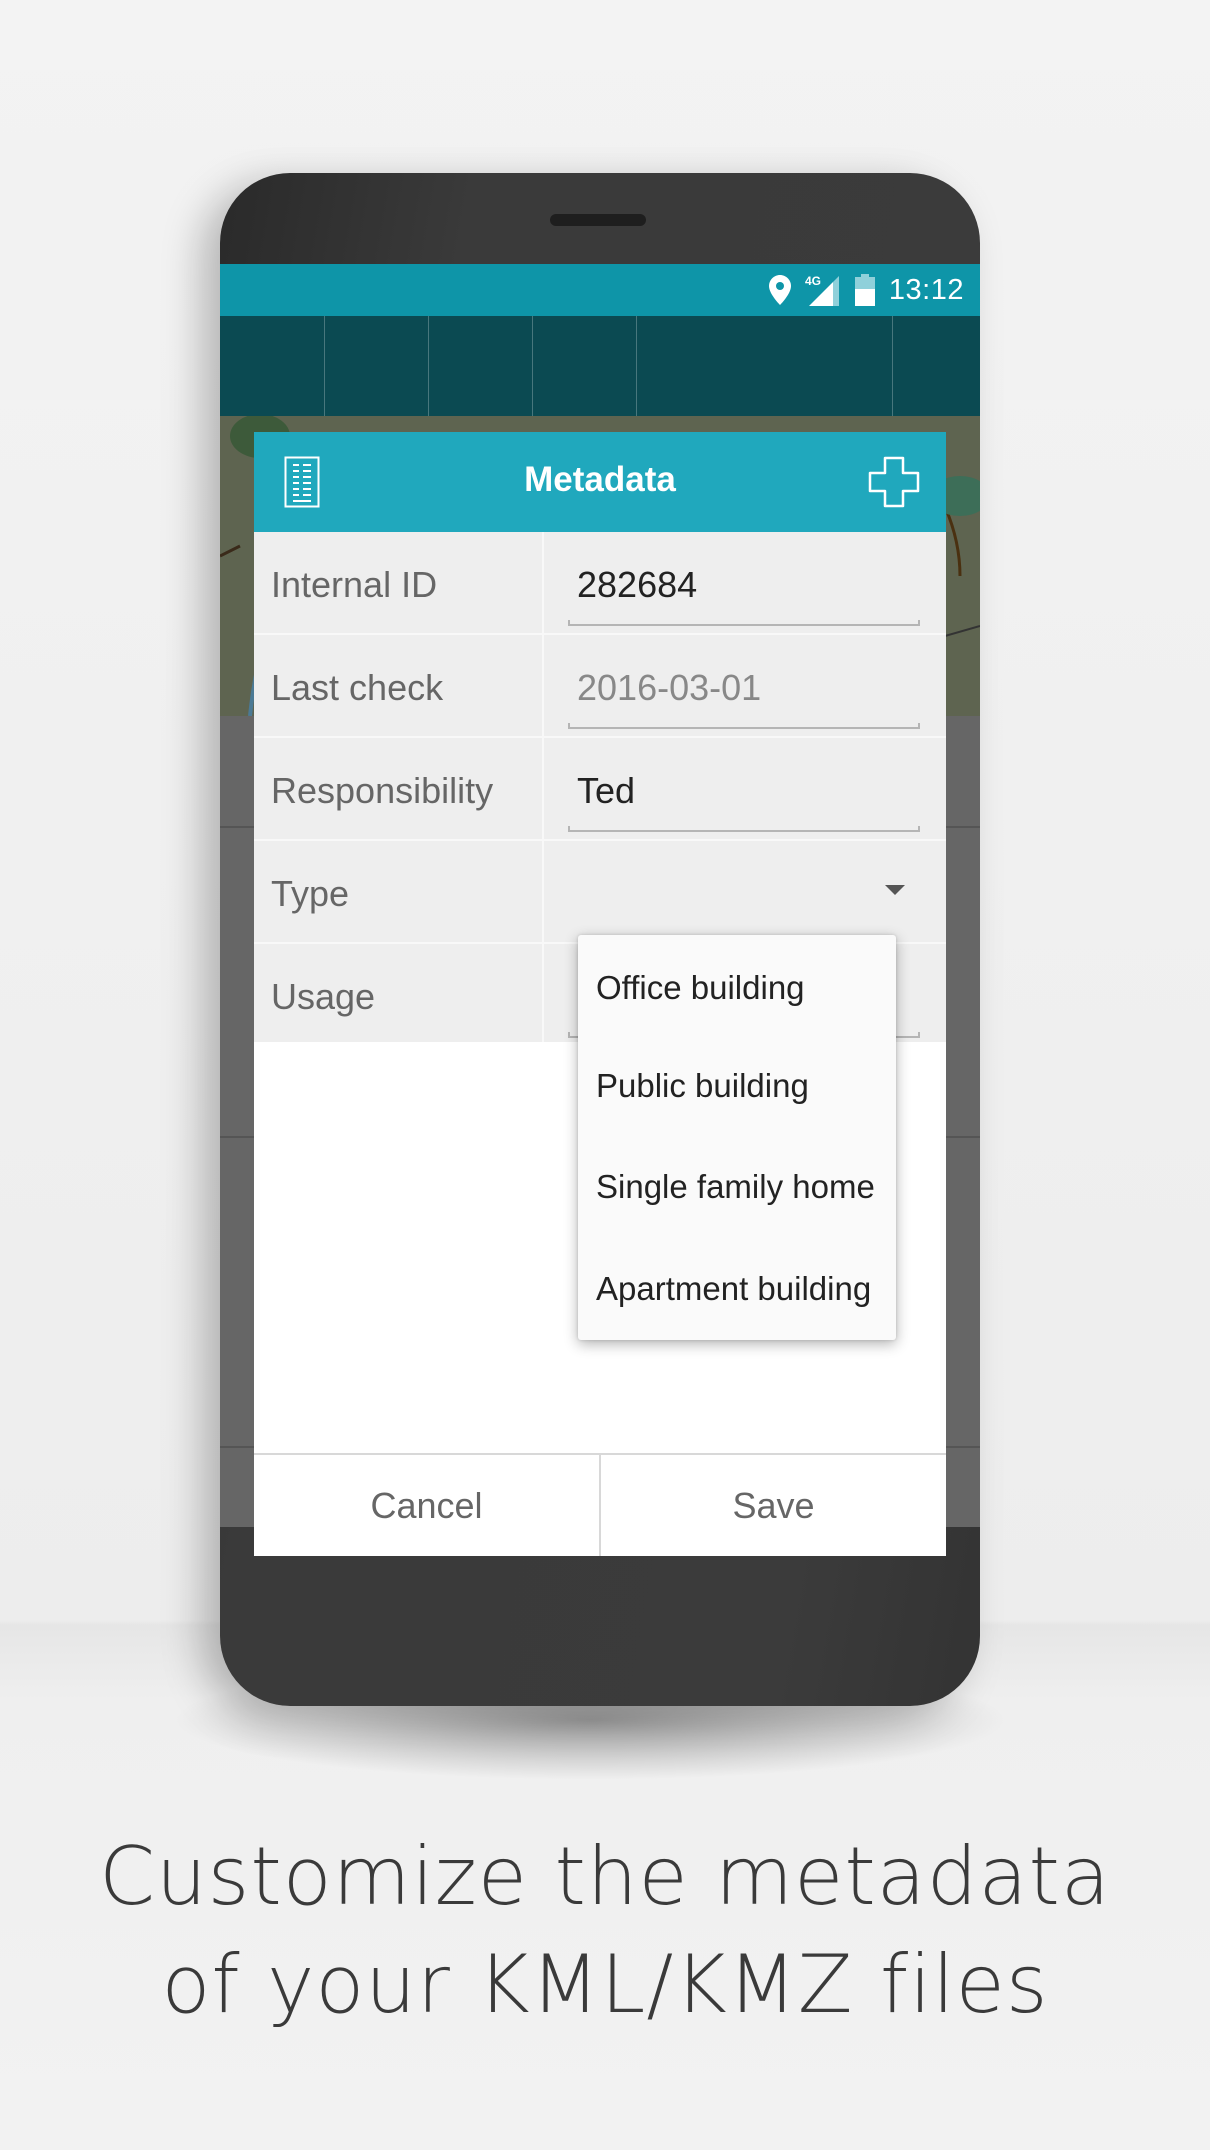 The height and width of the screenshot is (2150, 1210). I want to click on svg-text: 4G, so click(813, 281).